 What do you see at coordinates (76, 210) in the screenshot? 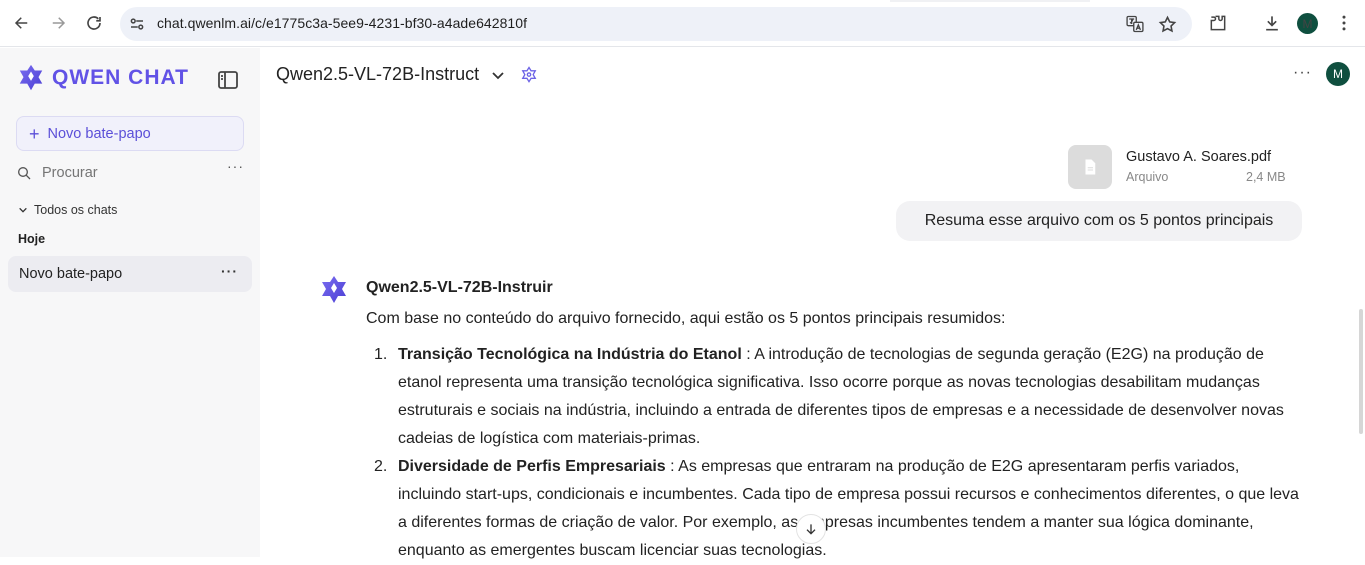
I see `all-chats-label: Todos os chats` at bounding box center [76, 210].